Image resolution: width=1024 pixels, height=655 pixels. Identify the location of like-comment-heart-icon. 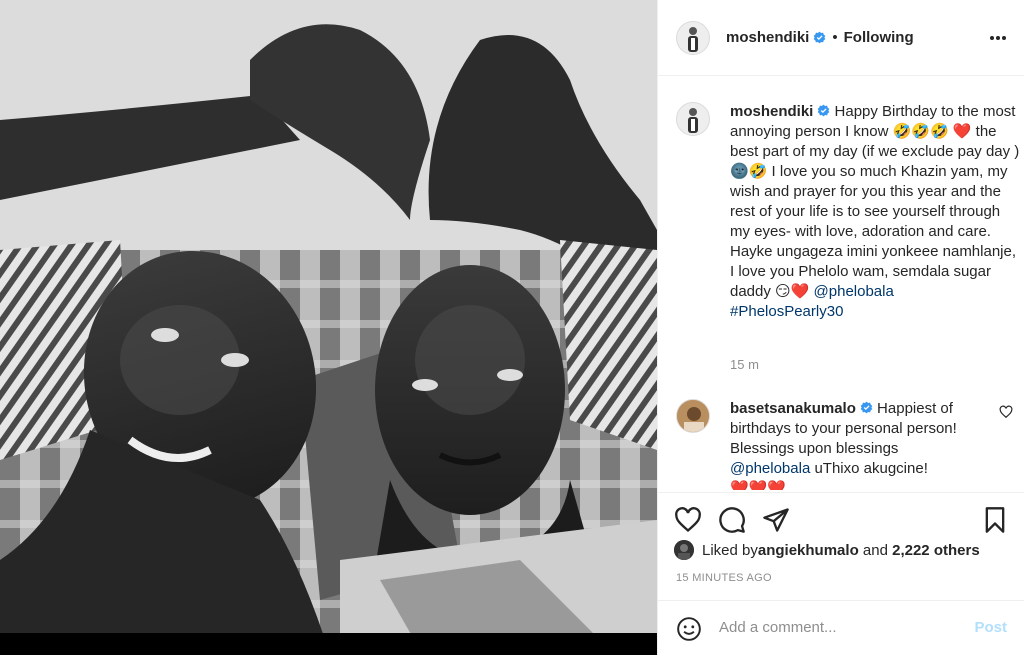
(1006, 412).